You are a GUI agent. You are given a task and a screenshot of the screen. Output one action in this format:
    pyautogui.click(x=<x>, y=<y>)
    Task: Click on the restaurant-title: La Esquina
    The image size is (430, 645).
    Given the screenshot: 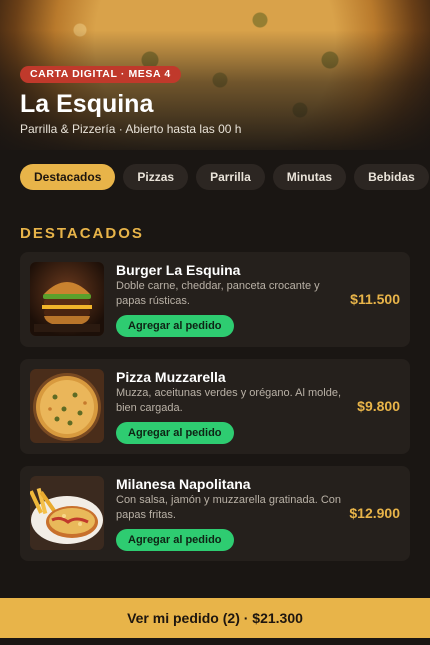 What is the action you would take?
    pyautogui.click(x=87, y=104)
    